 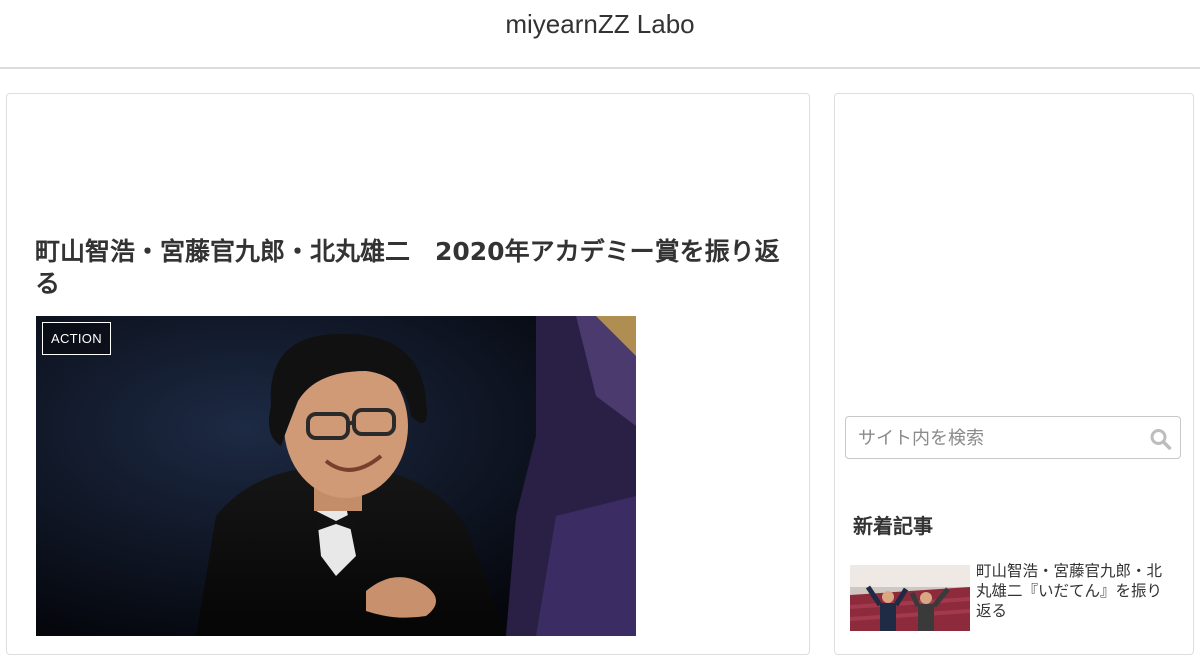 I want to click on new-entry-thumbnail, so click(x=910, y=598).